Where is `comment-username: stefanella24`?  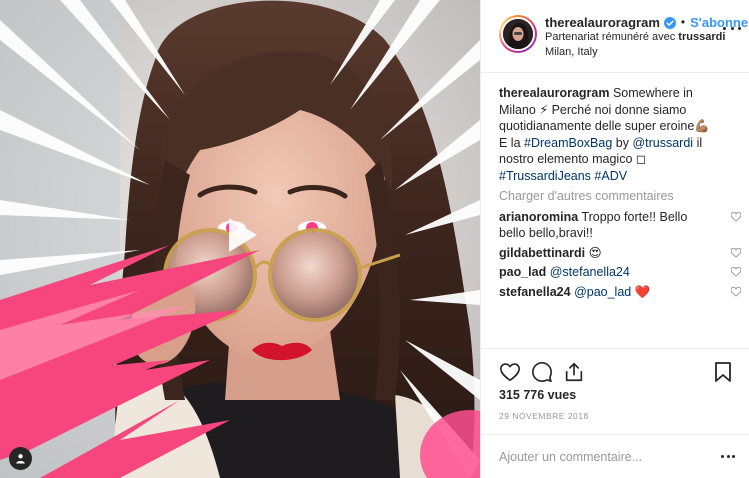 comment-username: stefanella24 is located at coordinates (535, 292).